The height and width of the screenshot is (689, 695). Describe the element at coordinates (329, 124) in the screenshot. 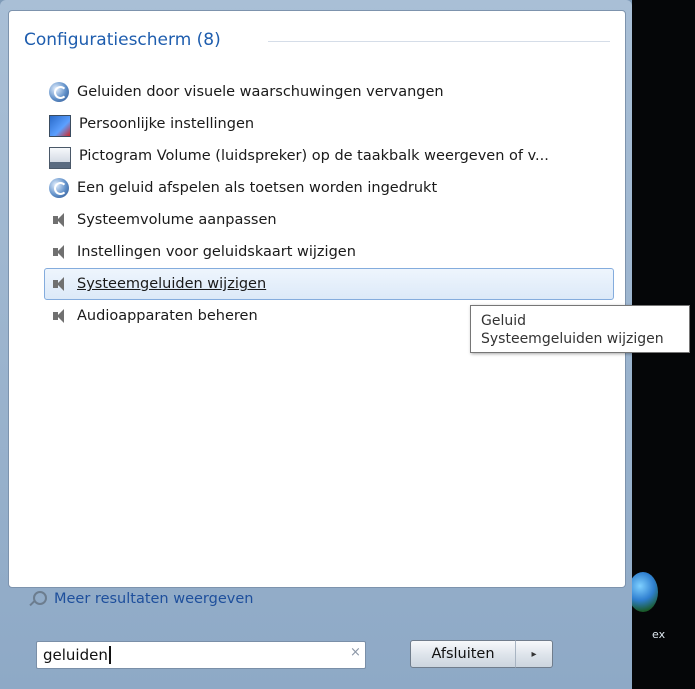

I see `result-item: Persoonlijke instellingen` at that location.